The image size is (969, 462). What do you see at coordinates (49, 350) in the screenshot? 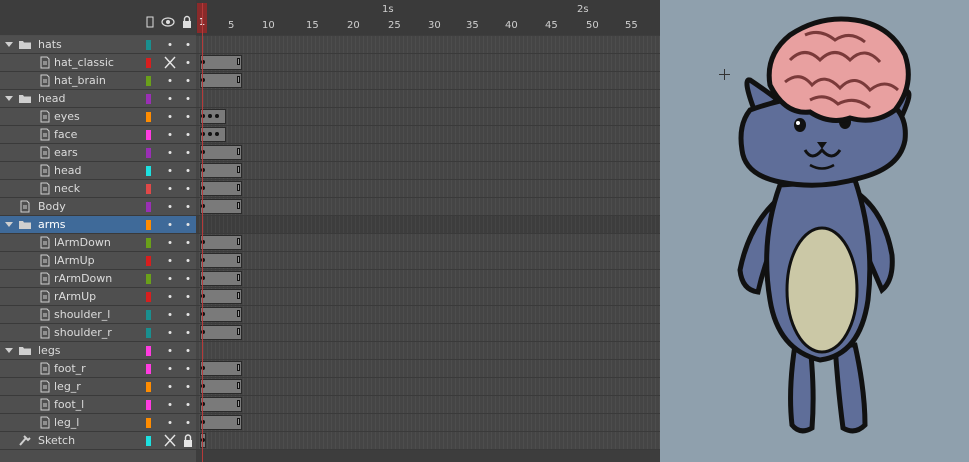
I see `layer-name: legs` at bounding box center [49, 350].